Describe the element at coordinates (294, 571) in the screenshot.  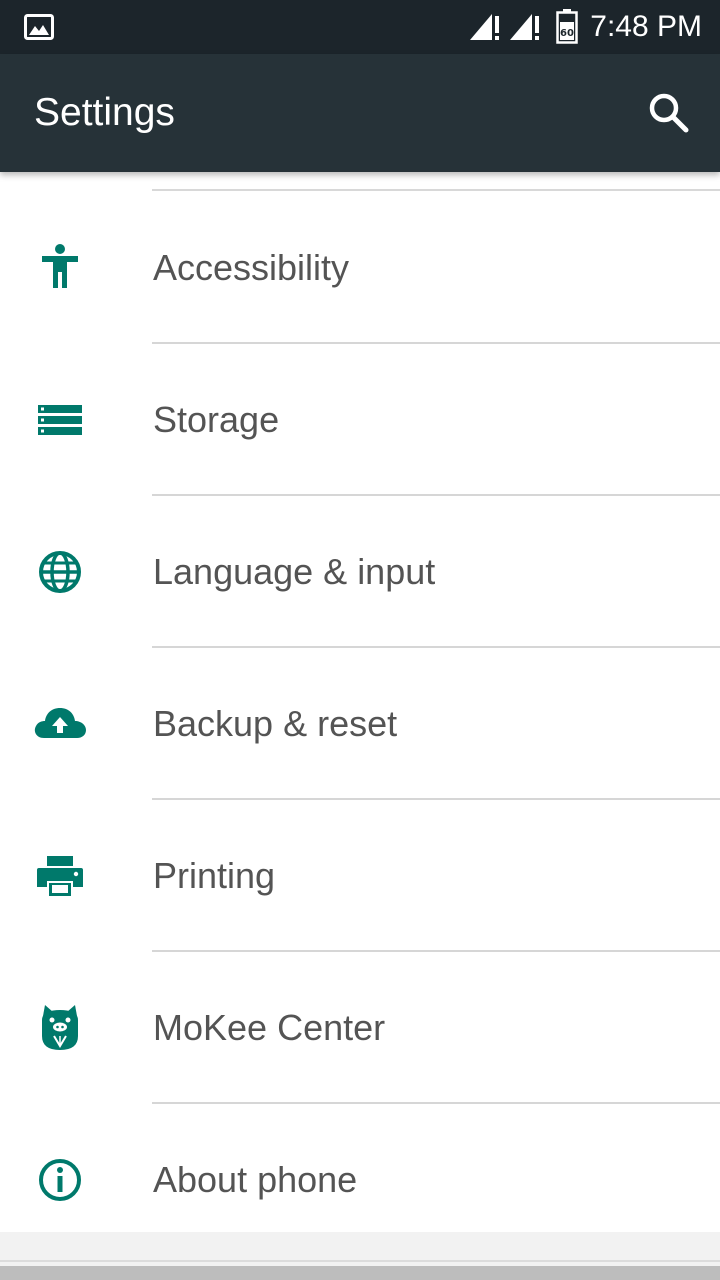
I see `settings-item-label: Language & input` at that location.